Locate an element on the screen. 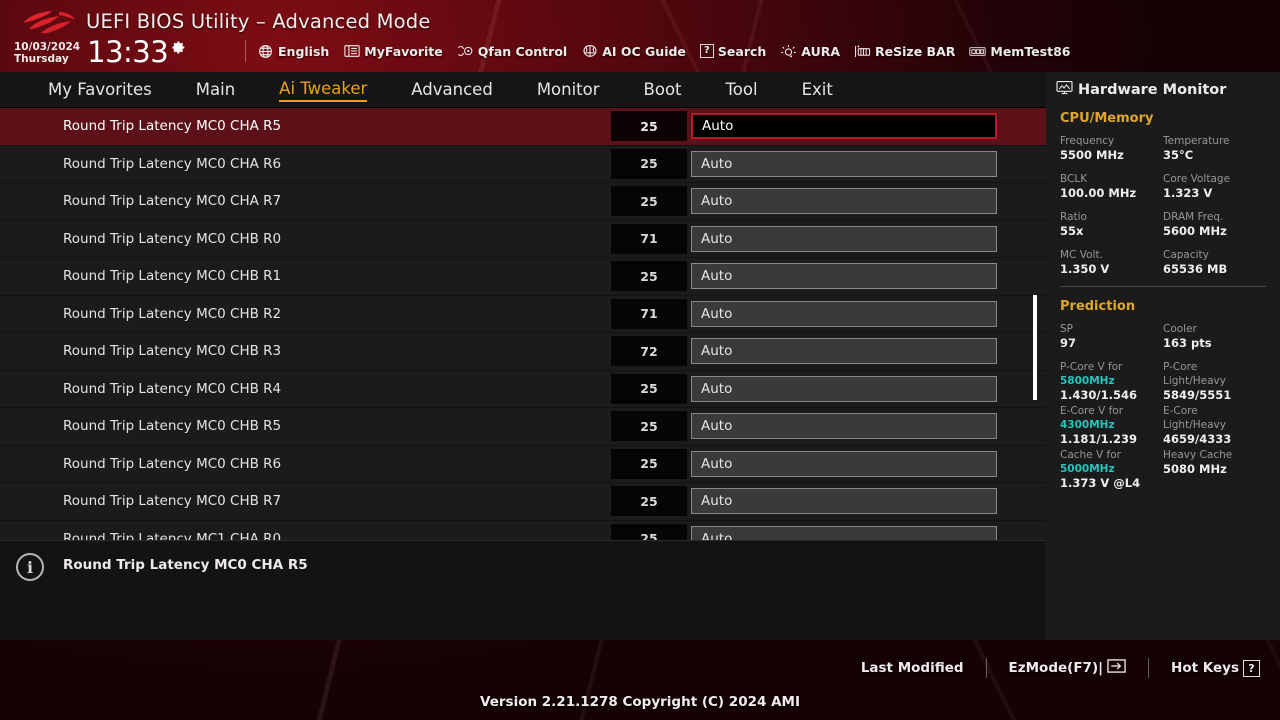 The height and width of the screenshot is (720, 1280). hot-keys-label: Hot Keys is located at coordinates (1205, 668).